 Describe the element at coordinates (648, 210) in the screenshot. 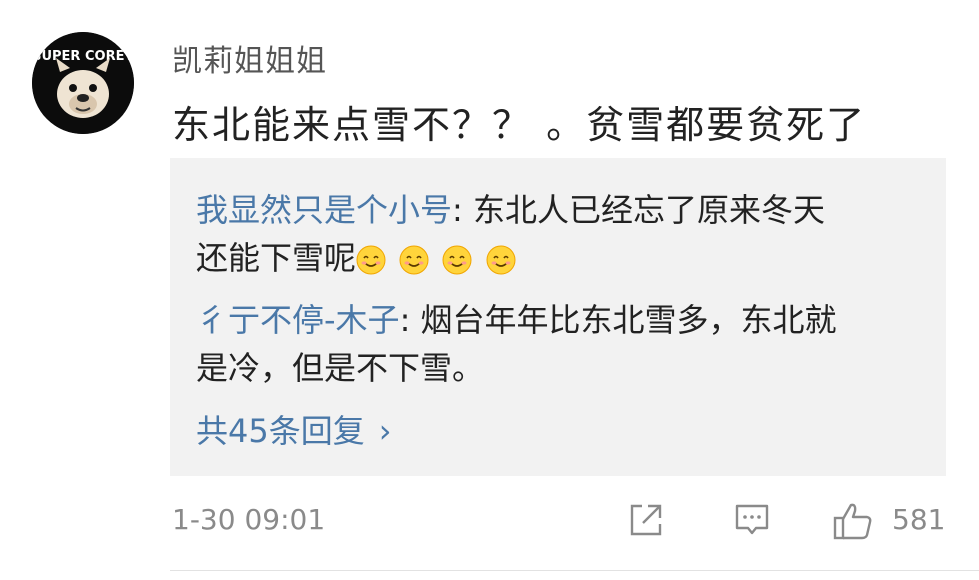

I see `reply-text-line1: 东北人已经忘了原来冬天` at that location.